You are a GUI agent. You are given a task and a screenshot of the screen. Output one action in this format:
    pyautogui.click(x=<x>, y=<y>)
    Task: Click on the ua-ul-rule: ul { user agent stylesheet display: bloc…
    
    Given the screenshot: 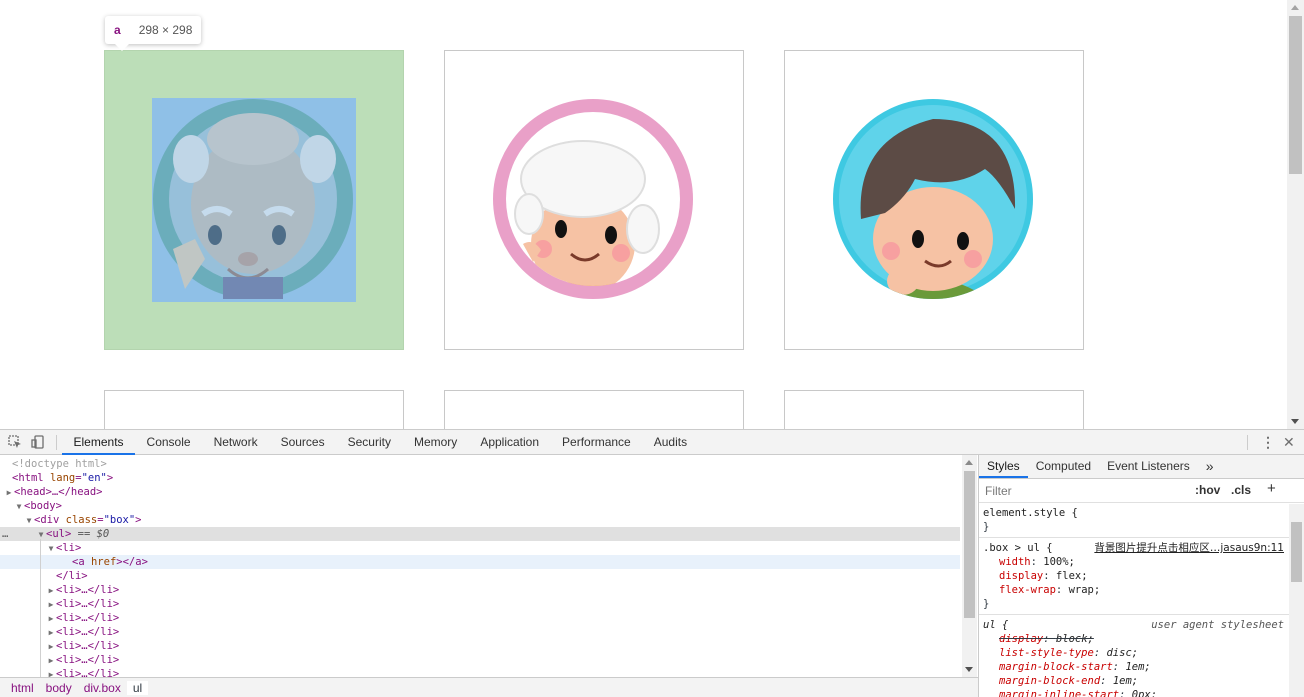 What is the action you would take?
    pyautogui.click(x=1141, y=656)
    